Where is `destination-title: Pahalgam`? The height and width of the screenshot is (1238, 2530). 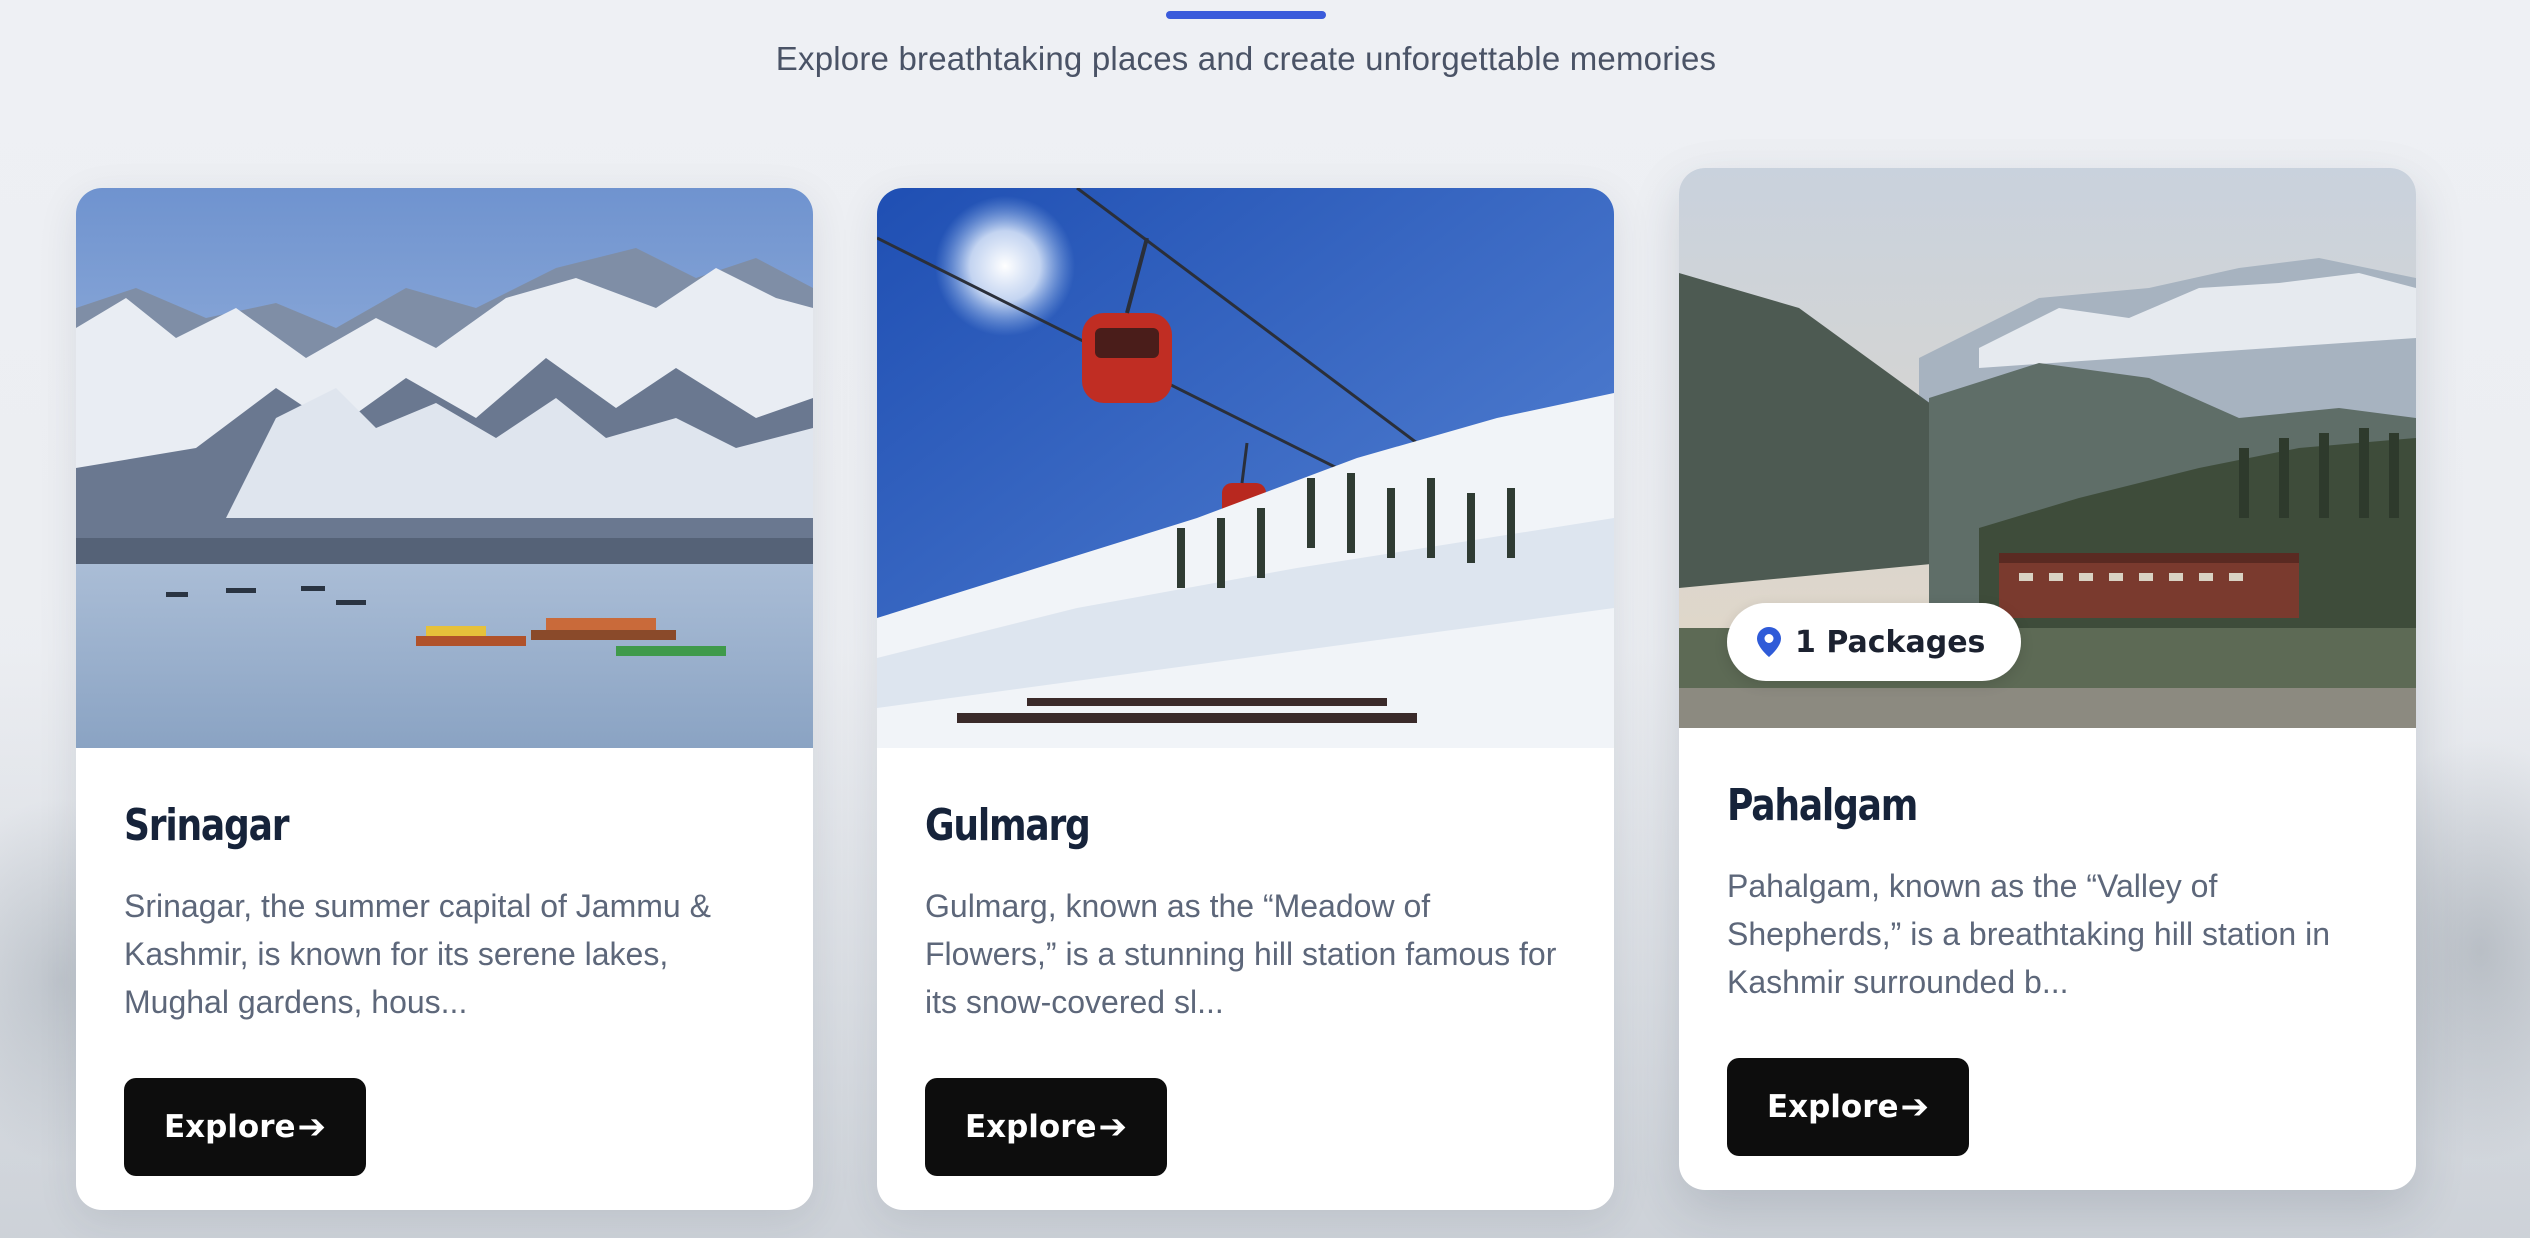 destination-title: Pahalgam is located at coordinates (1822, 805).